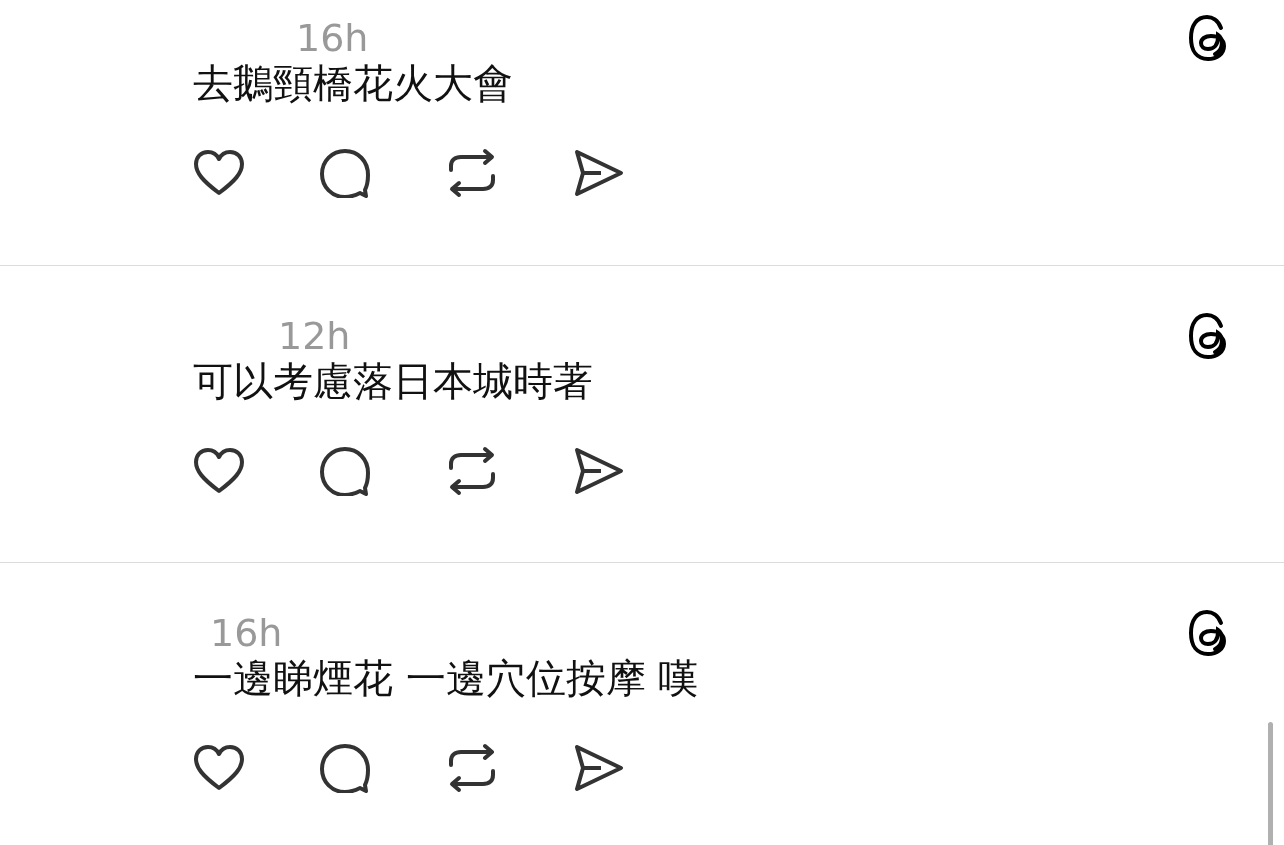 Image resolution: width=1284 pixels, height=845 pixels. What do you see at coordinates (393, 381) in the screenshot?
I see `post-text: 可以考慮落日本城時著` at bounding box center [393, 381].